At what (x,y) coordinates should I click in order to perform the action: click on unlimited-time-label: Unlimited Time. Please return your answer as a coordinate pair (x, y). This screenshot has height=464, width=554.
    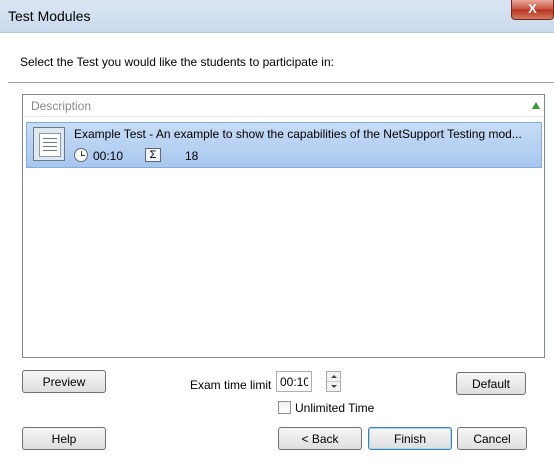
    Looking at the image, I should click on (334, 408).